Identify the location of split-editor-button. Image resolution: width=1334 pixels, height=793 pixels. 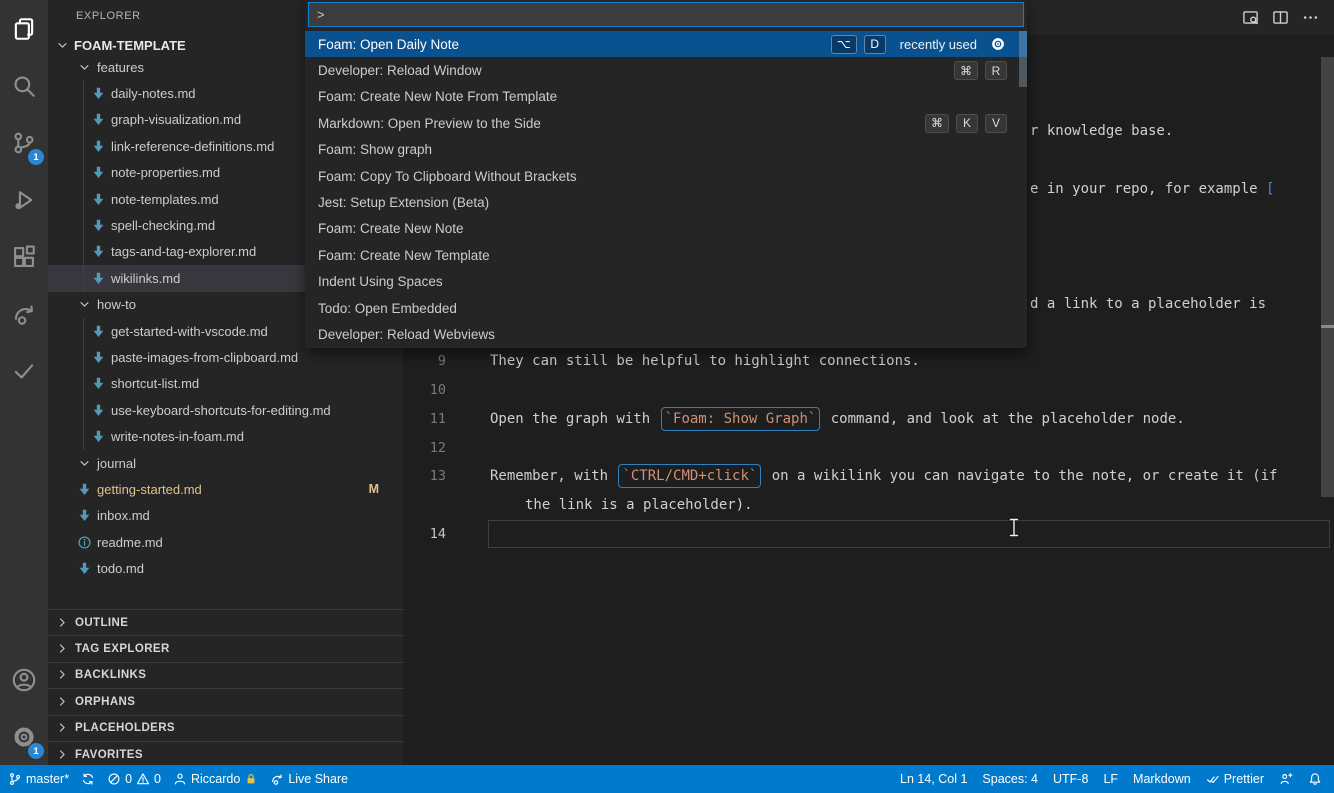
(1280, 18).